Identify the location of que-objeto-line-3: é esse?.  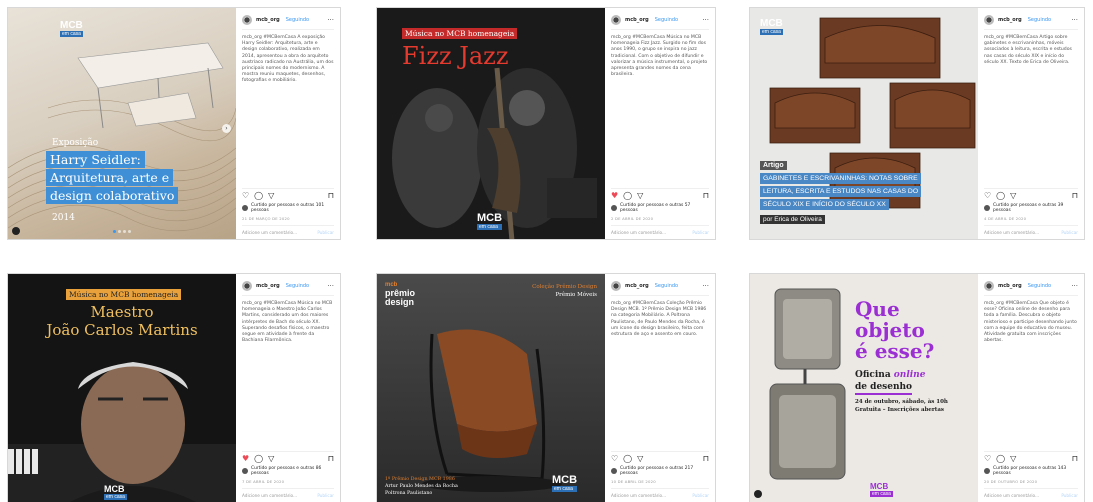
(895, 351).